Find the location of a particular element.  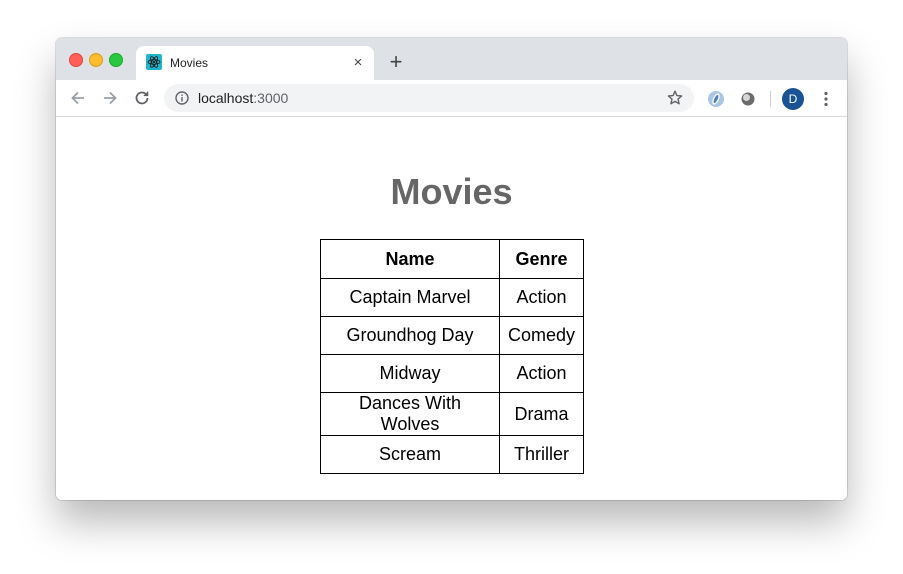

movie-genre-cell: Thriller is located at coordinates (541, 454).